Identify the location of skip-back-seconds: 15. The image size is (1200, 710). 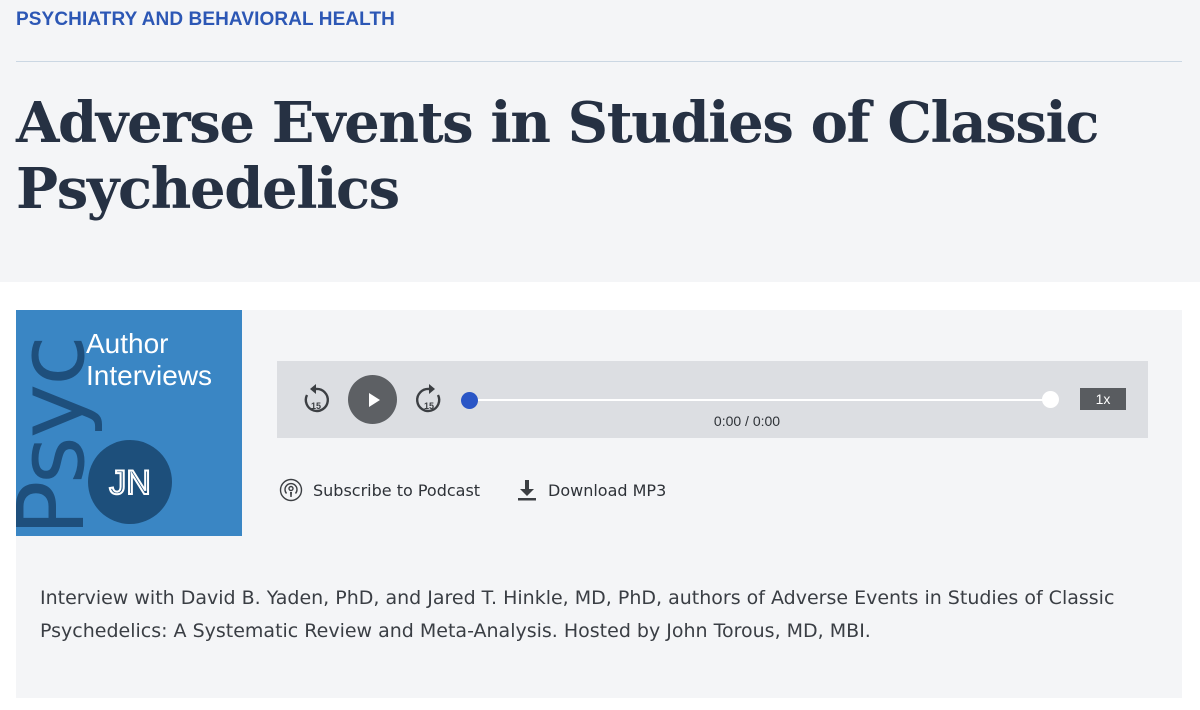
(316, 406).